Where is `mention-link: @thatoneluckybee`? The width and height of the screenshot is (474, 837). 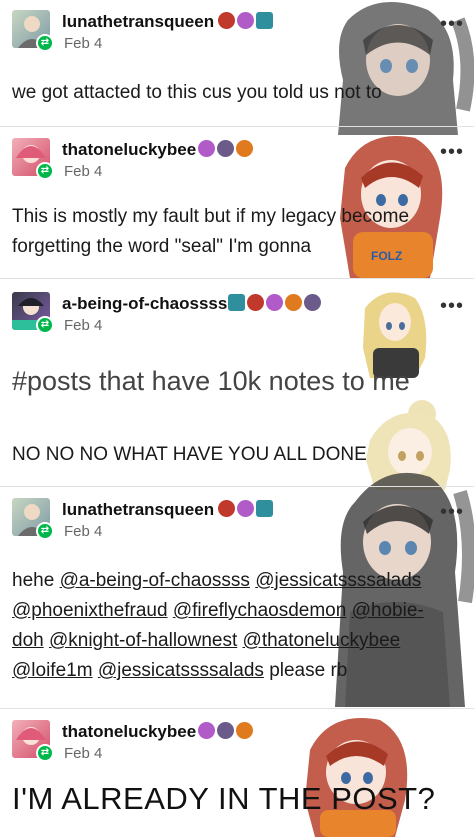 mention-link: @thatoneluckybee is located at coordinates (322, 640).